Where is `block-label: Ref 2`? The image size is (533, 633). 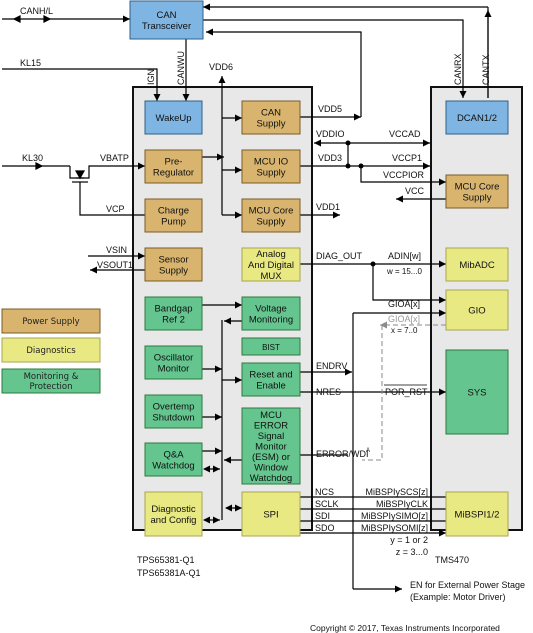 block-label: Ref 2 is located at coordinates (173, 320).